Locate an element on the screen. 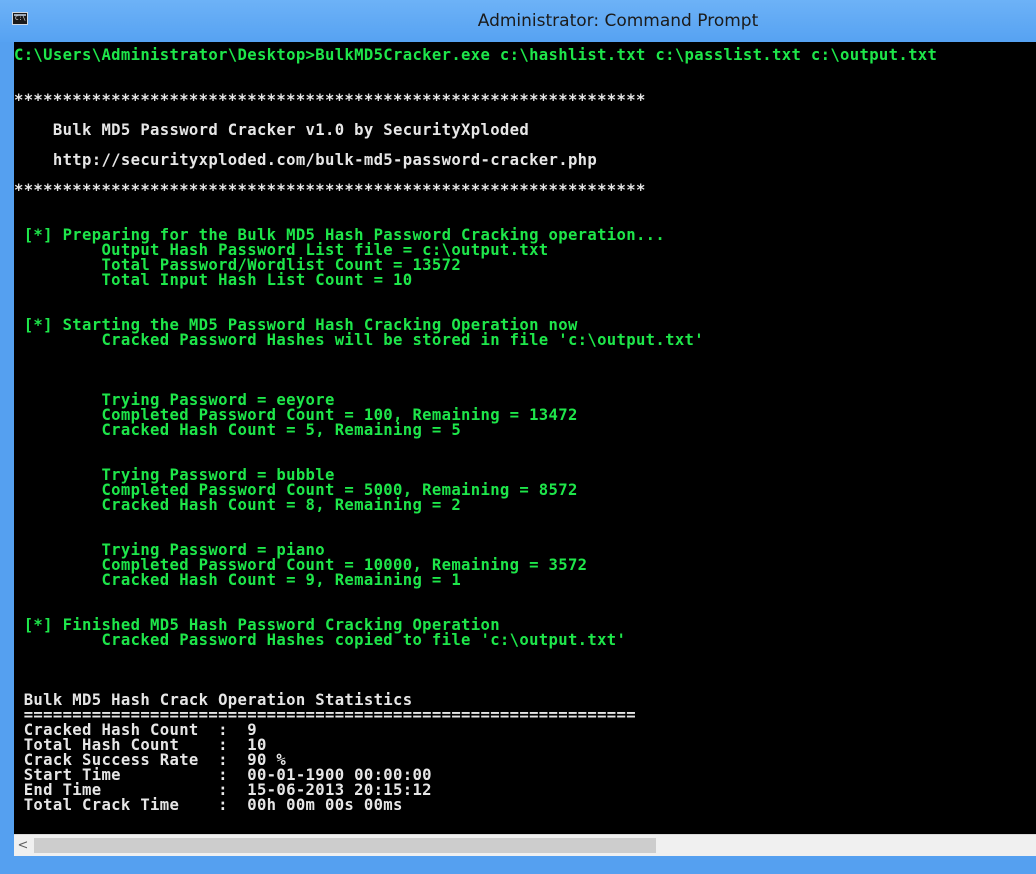  scroll-left-arrow-icon: < is located at coordinates (23, 845).